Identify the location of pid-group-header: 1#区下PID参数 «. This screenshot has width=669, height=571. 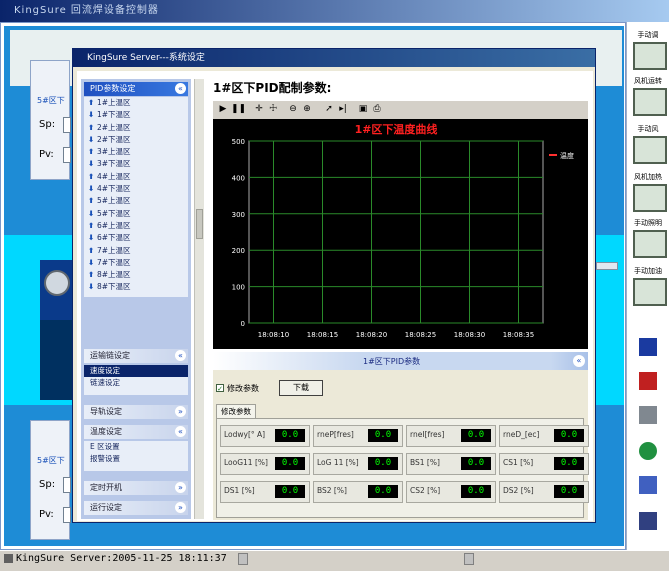
(400, 361).